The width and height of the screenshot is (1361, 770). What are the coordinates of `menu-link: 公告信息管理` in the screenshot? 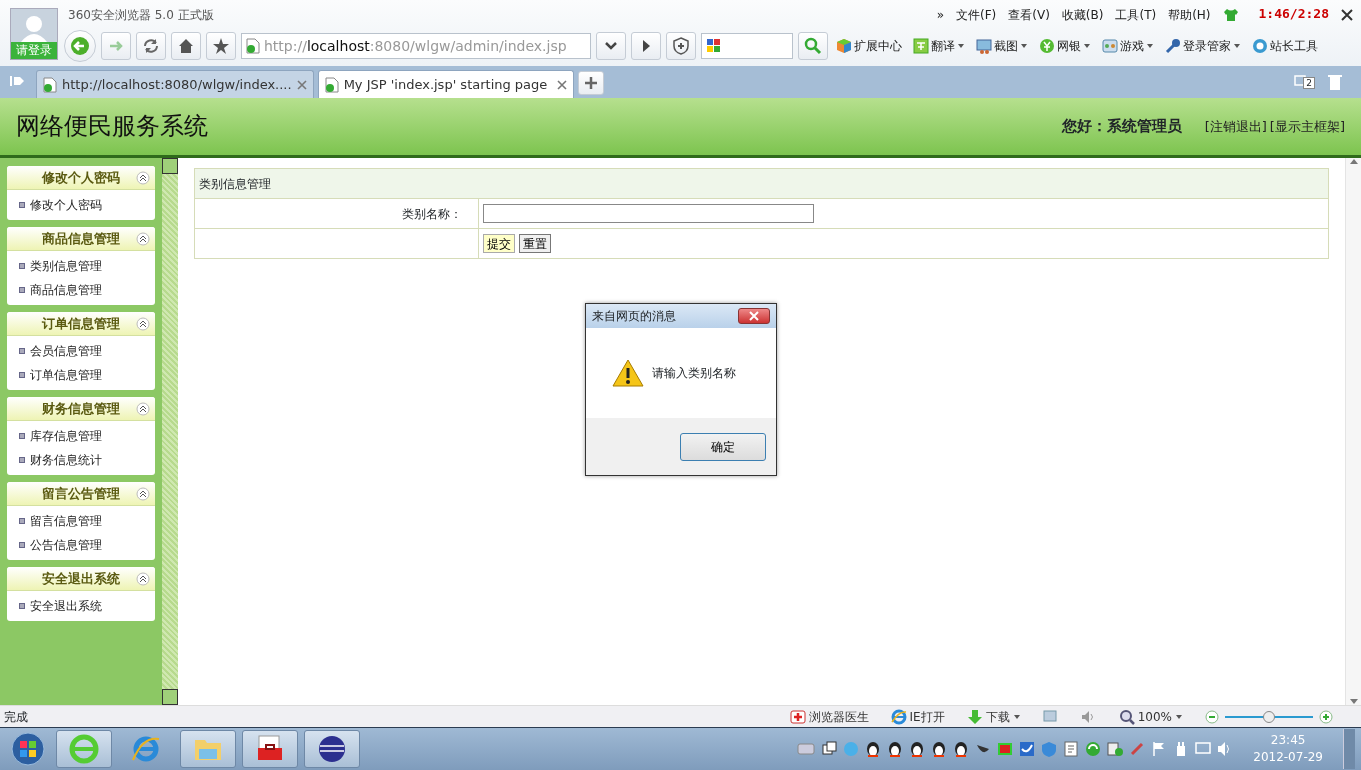 It's located at (81, 545).